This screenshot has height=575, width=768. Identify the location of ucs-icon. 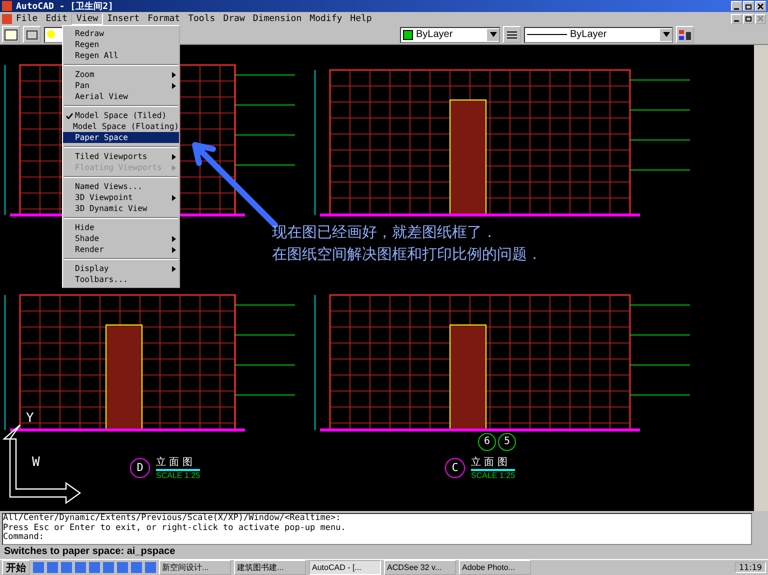
(42, 464).